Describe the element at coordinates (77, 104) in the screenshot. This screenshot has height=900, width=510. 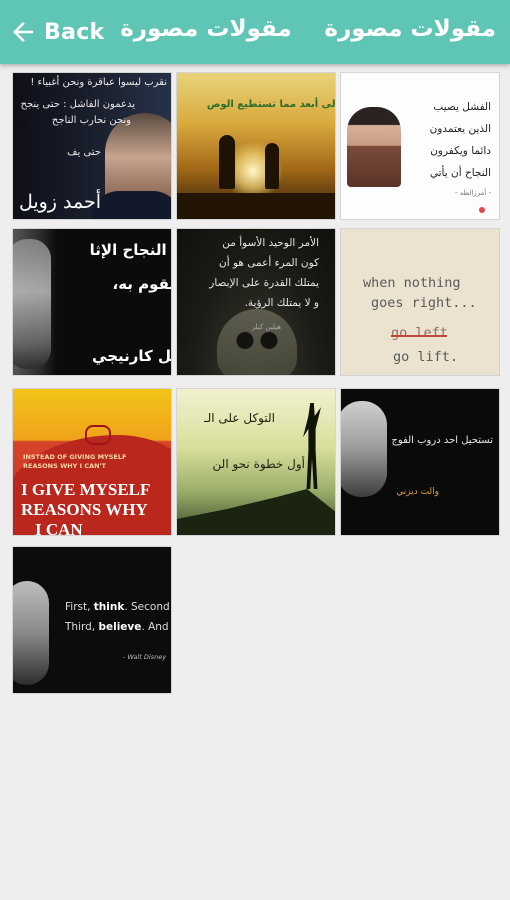
I see `quote-text: يدعمون الفاشل : حتى ينجح` at that location.